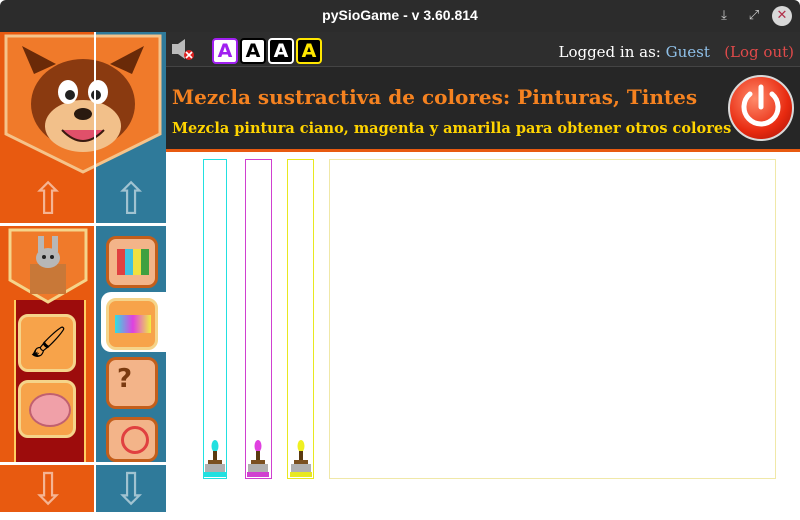 This screenshot has height=520, width=800. What do you see at coordinates (687, 52) in the screenshot?
I see `user-name: Guest` at bounding box center [687, 52].